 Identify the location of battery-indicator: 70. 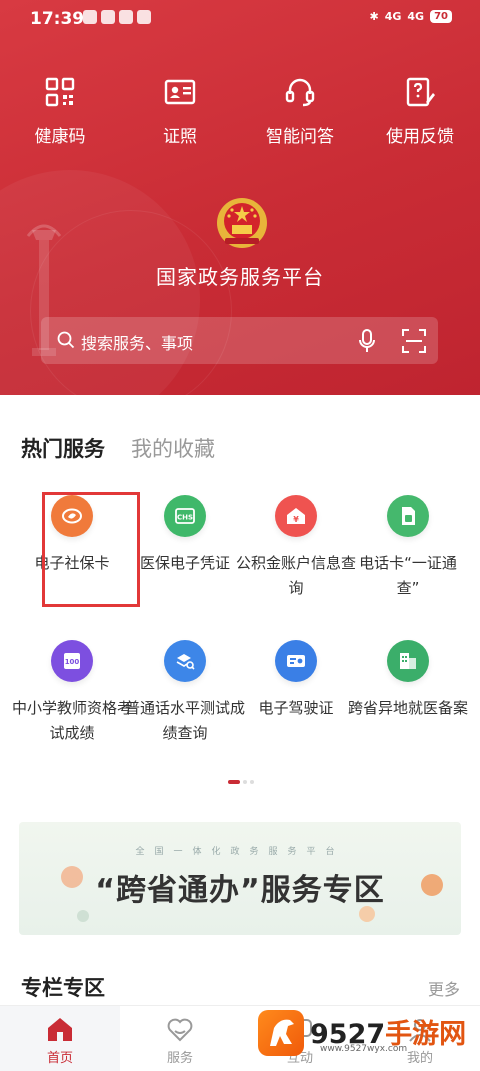
(441, 16).